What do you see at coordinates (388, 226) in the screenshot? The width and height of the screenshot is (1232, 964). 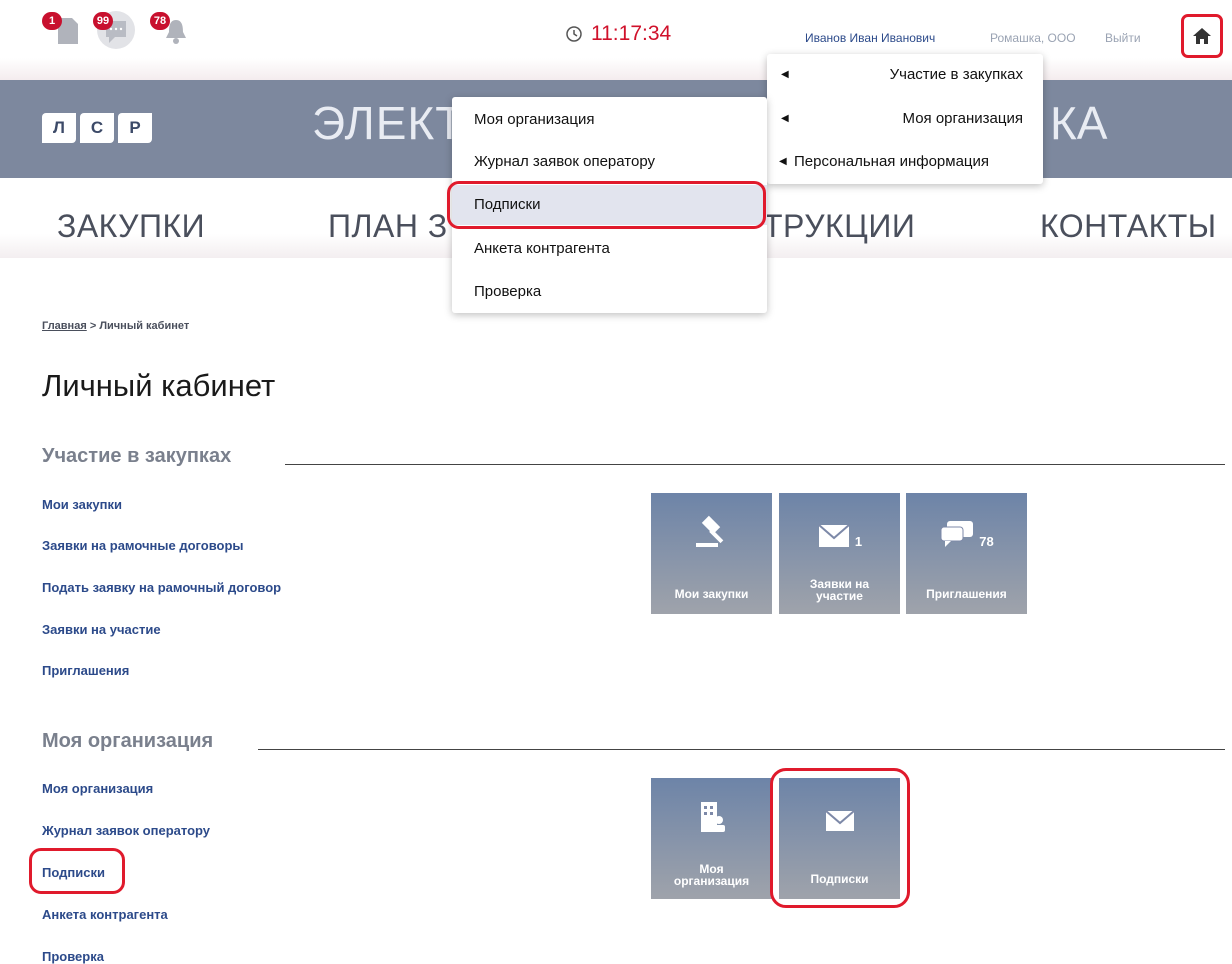 I see `nav-plan: ПЛАН З` at bounding box center [388, 226].